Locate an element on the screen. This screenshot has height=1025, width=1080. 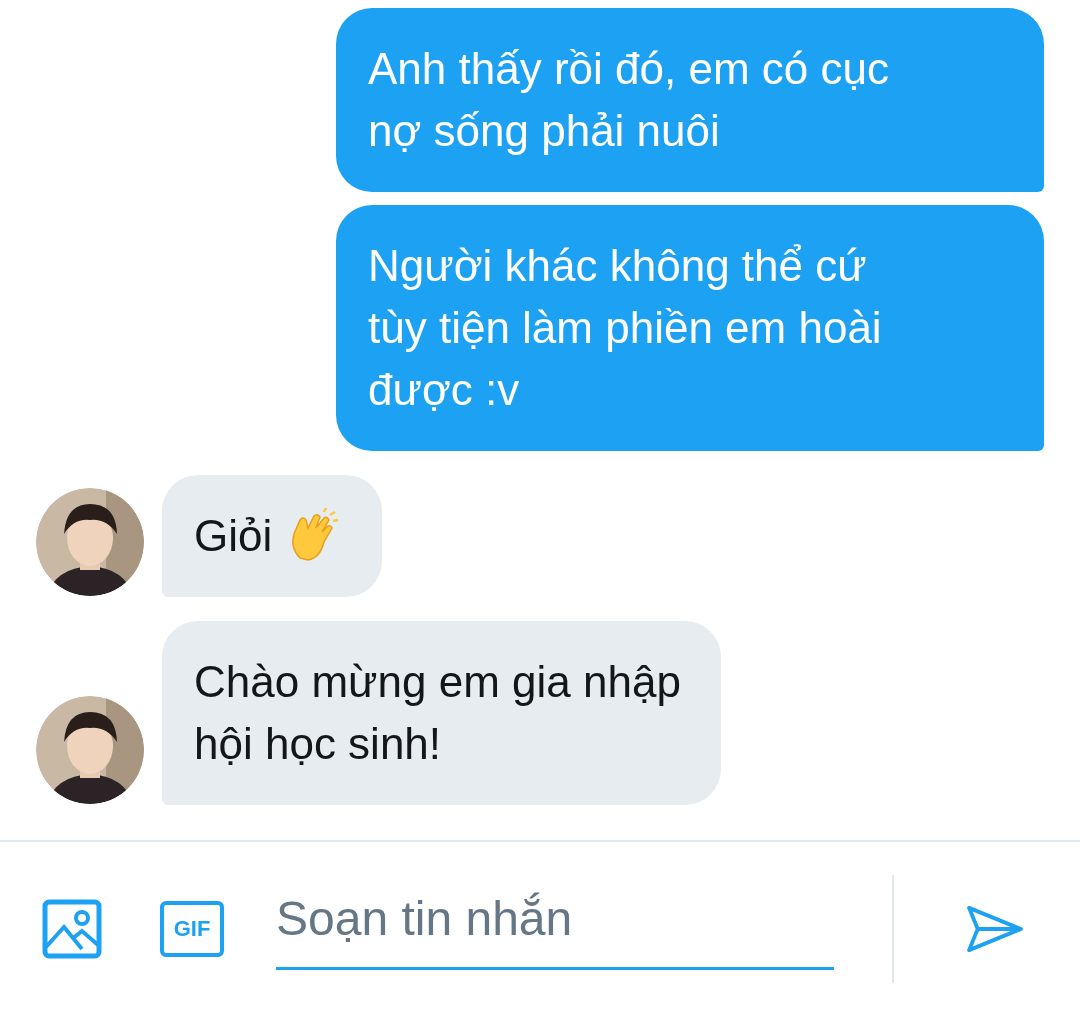
message-text: Người khác không thể cứ is located at coordinates (617, 266).